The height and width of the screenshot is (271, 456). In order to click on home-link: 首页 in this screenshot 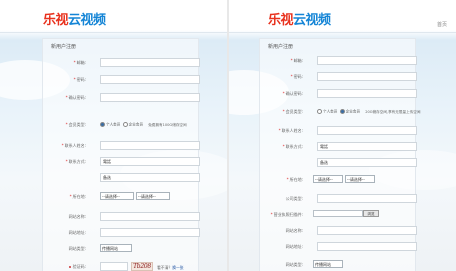, I will do `click(442, 24)`.